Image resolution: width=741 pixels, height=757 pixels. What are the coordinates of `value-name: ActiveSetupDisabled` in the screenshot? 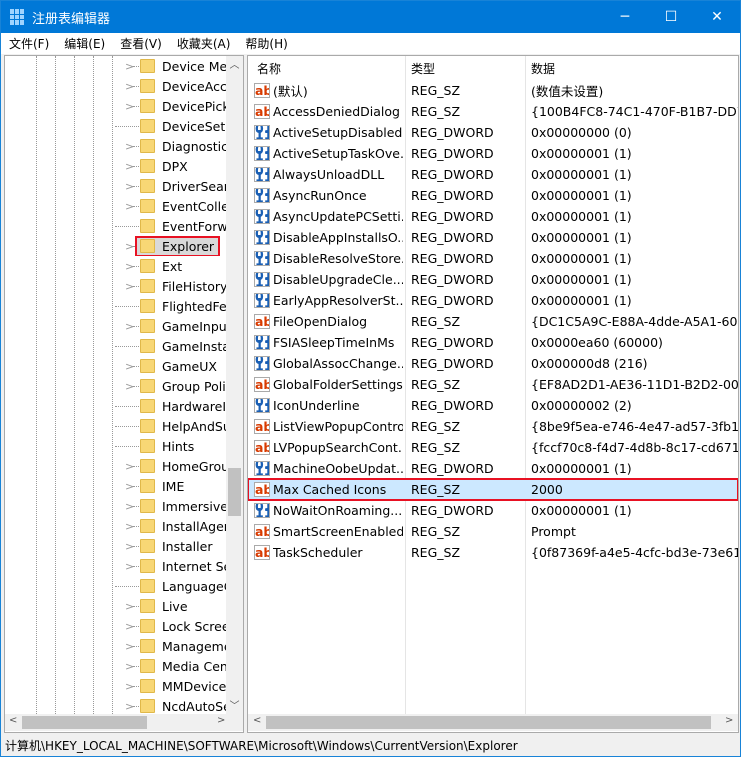 It's located at (338, 132).